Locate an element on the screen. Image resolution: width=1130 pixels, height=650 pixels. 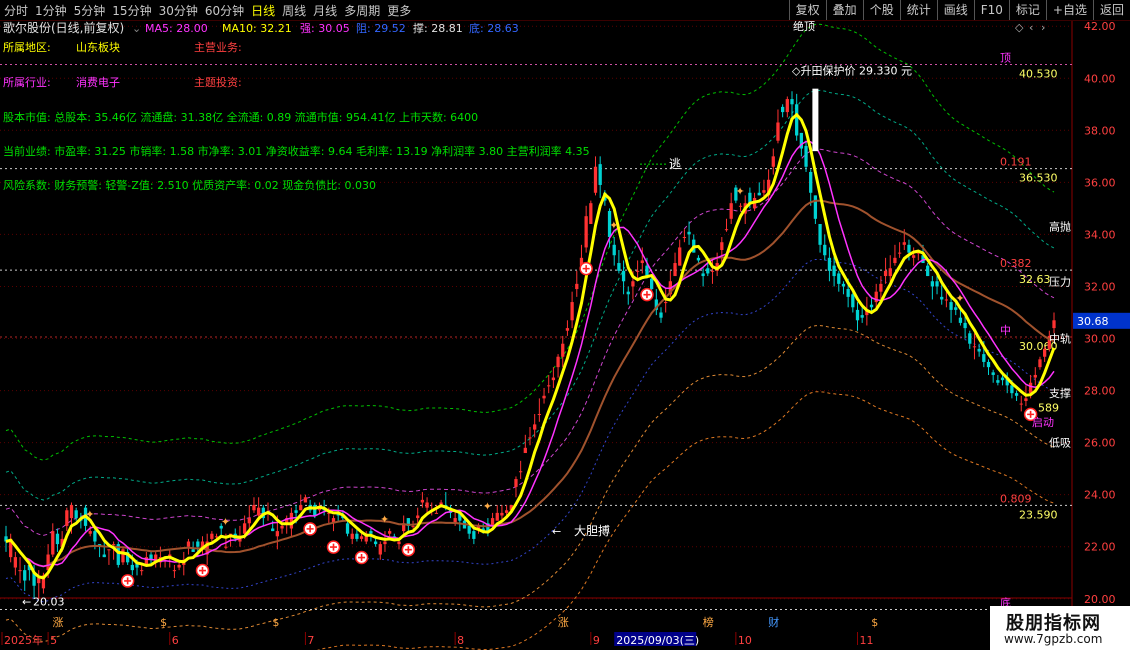
chevron-down-icon: ⌄ is located at coordinates (136, 28).